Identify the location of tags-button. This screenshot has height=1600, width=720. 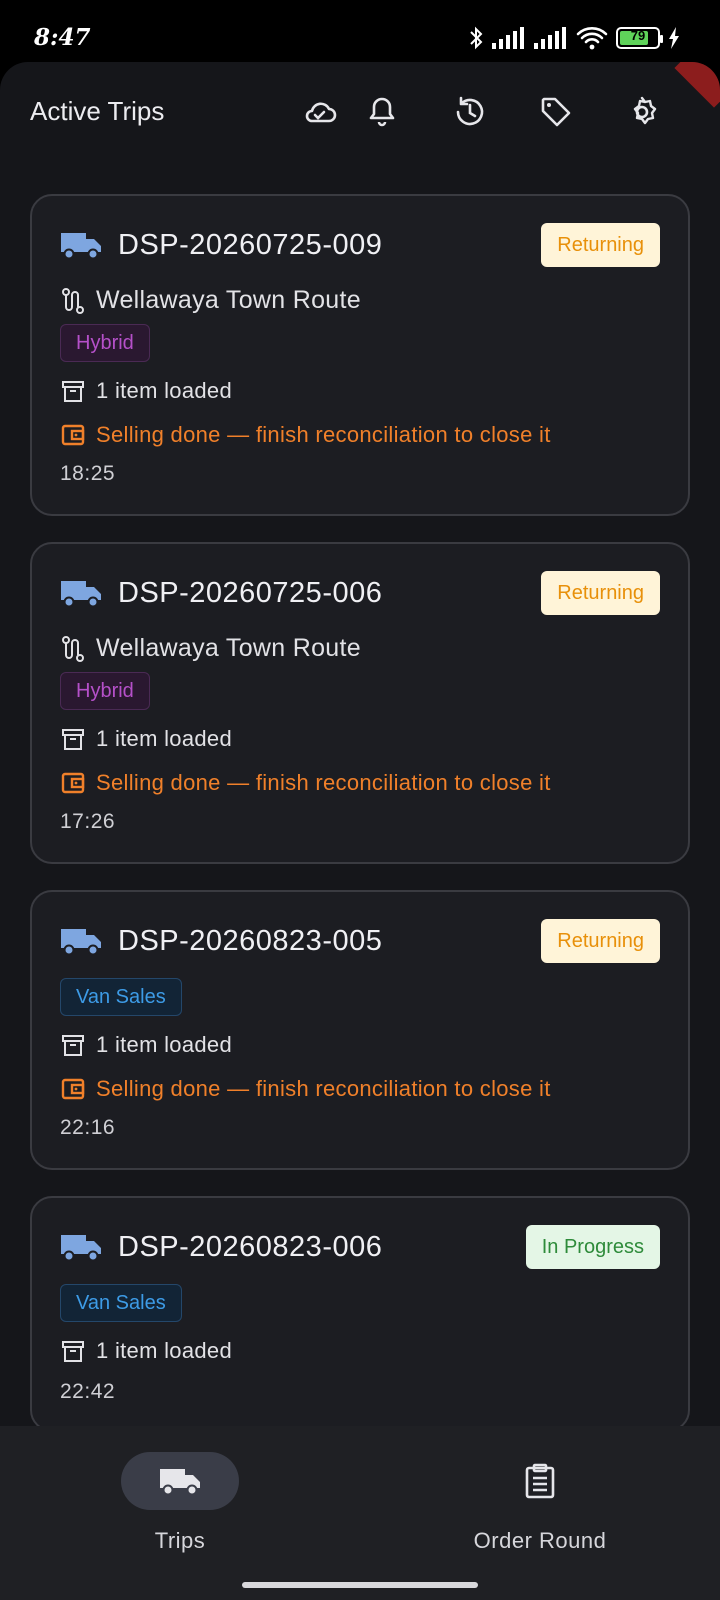
(556, 112).